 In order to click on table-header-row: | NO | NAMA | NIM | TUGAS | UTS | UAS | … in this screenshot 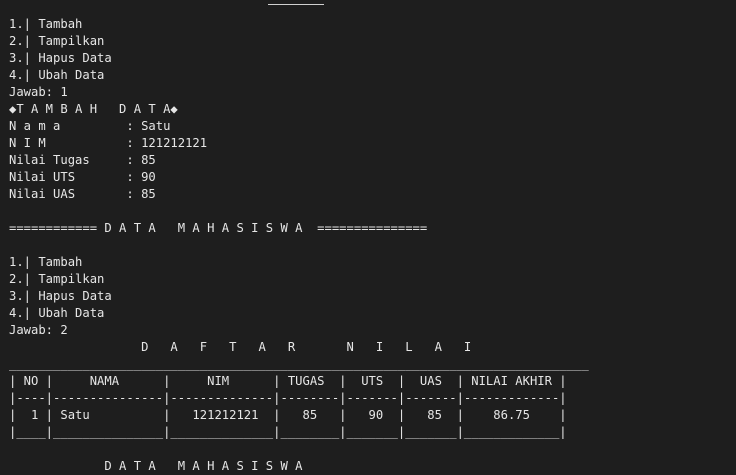, I will do `click(288, 381)`.